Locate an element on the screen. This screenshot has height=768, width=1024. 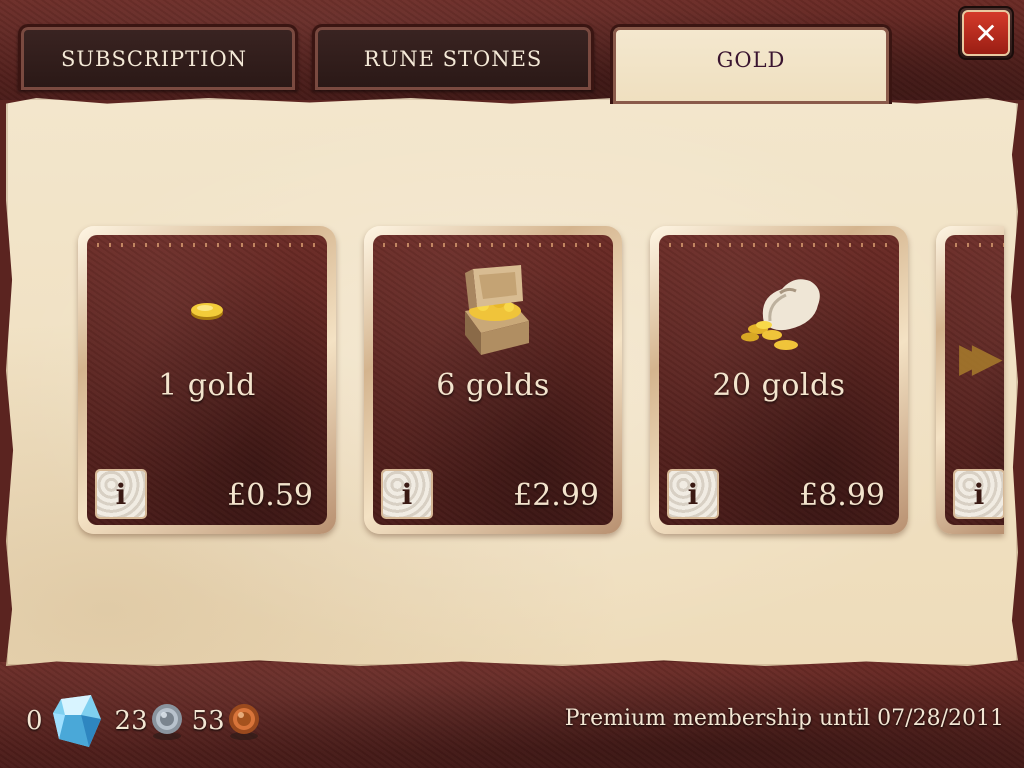
gold-sack-icon is located at coordinates (779, 308).